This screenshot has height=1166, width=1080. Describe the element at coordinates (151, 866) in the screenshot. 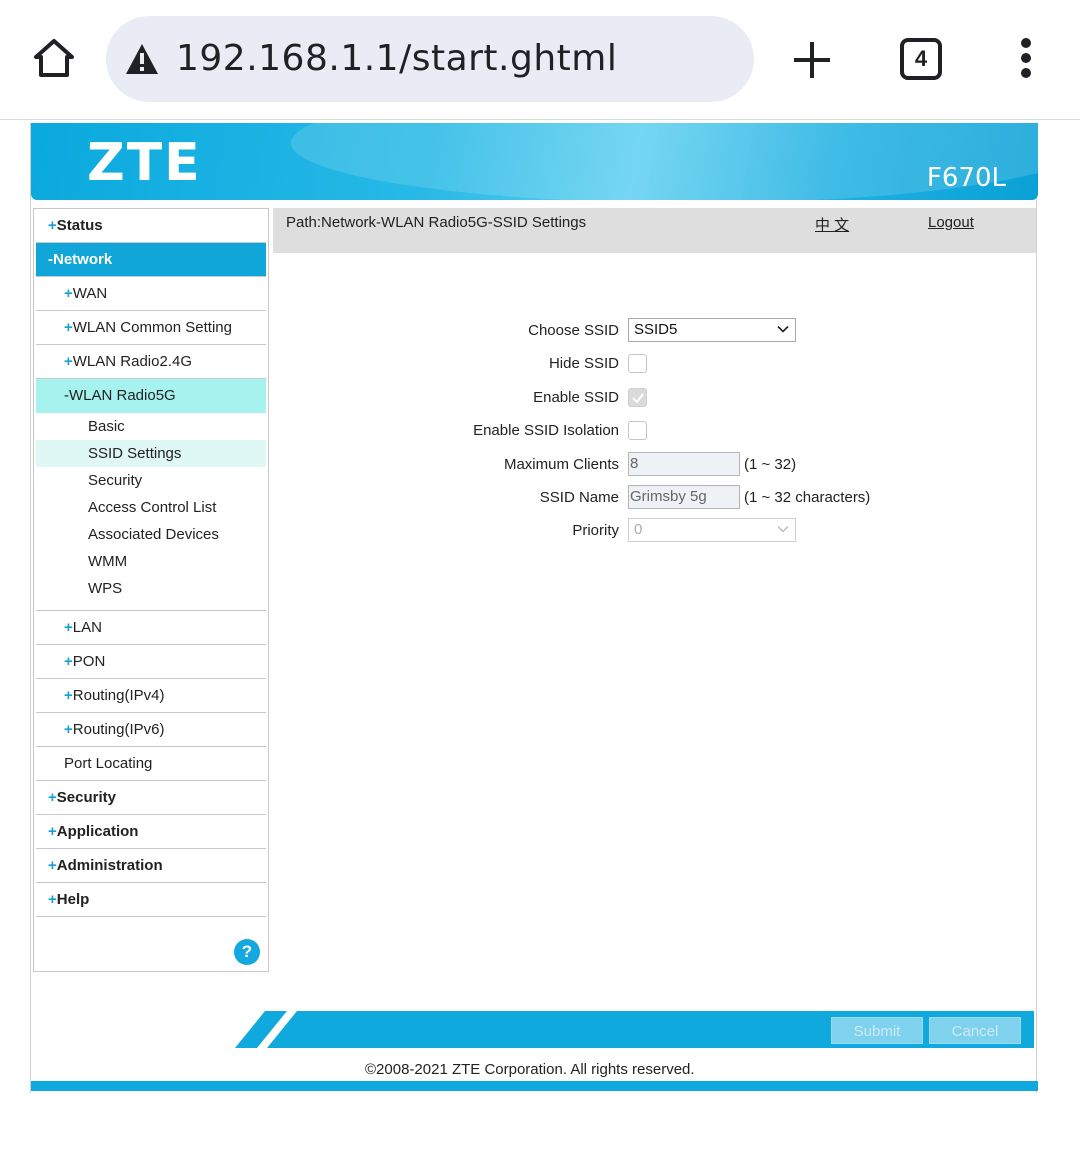

I see `nav-administration: +Administration` at that location.